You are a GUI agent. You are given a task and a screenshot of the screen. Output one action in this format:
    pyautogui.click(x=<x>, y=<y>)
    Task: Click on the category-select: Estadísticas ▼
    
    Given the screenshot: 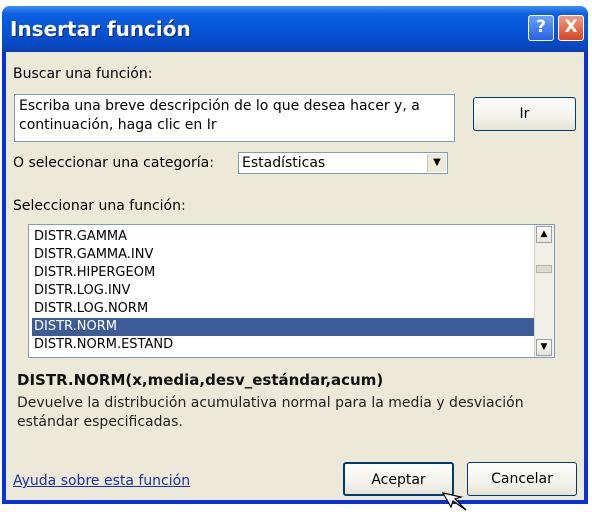 What is the action you would take?
    pyautogui.click(x=343, y=163)
    